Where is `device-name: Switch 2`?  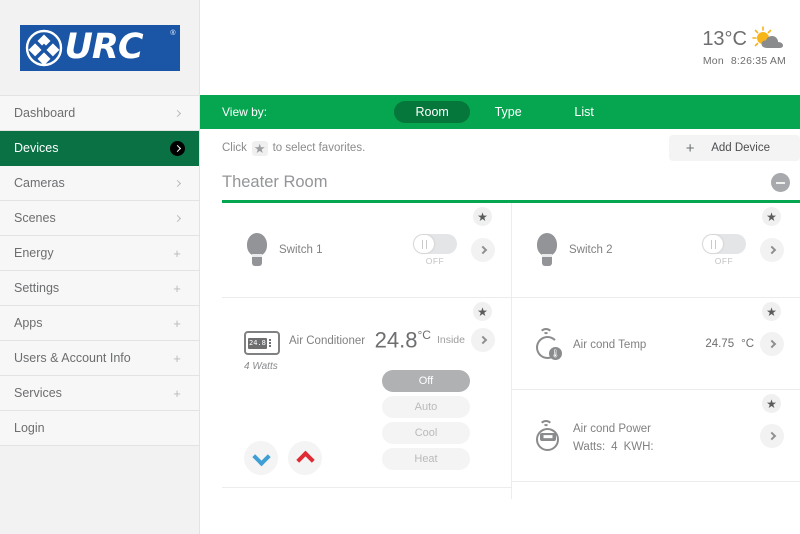 device-name: Switch 2 is located at coordinates (591, 250).